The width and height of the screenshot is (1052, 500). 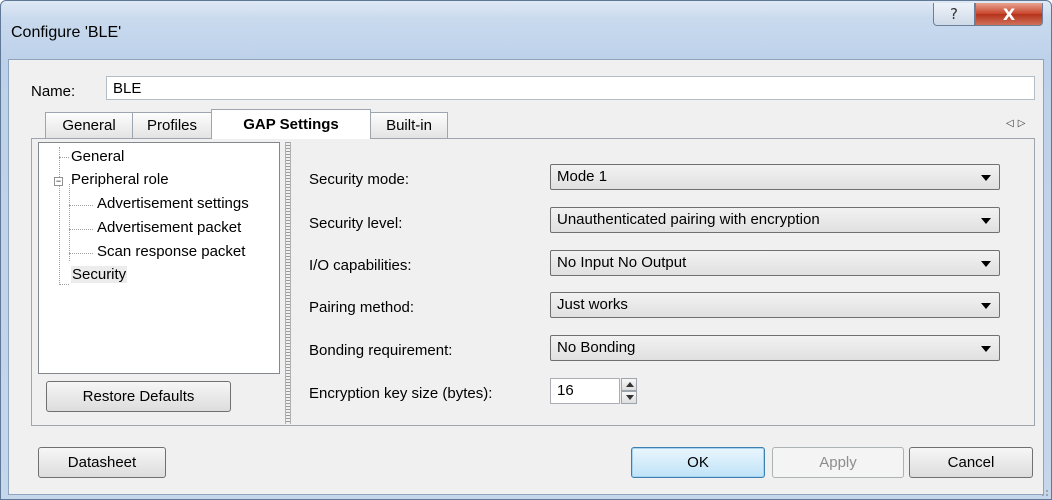 What do you see at coordinates (89, 125) in the screenshot?
I see `tab-general: General` at bounding box center [89, 125].